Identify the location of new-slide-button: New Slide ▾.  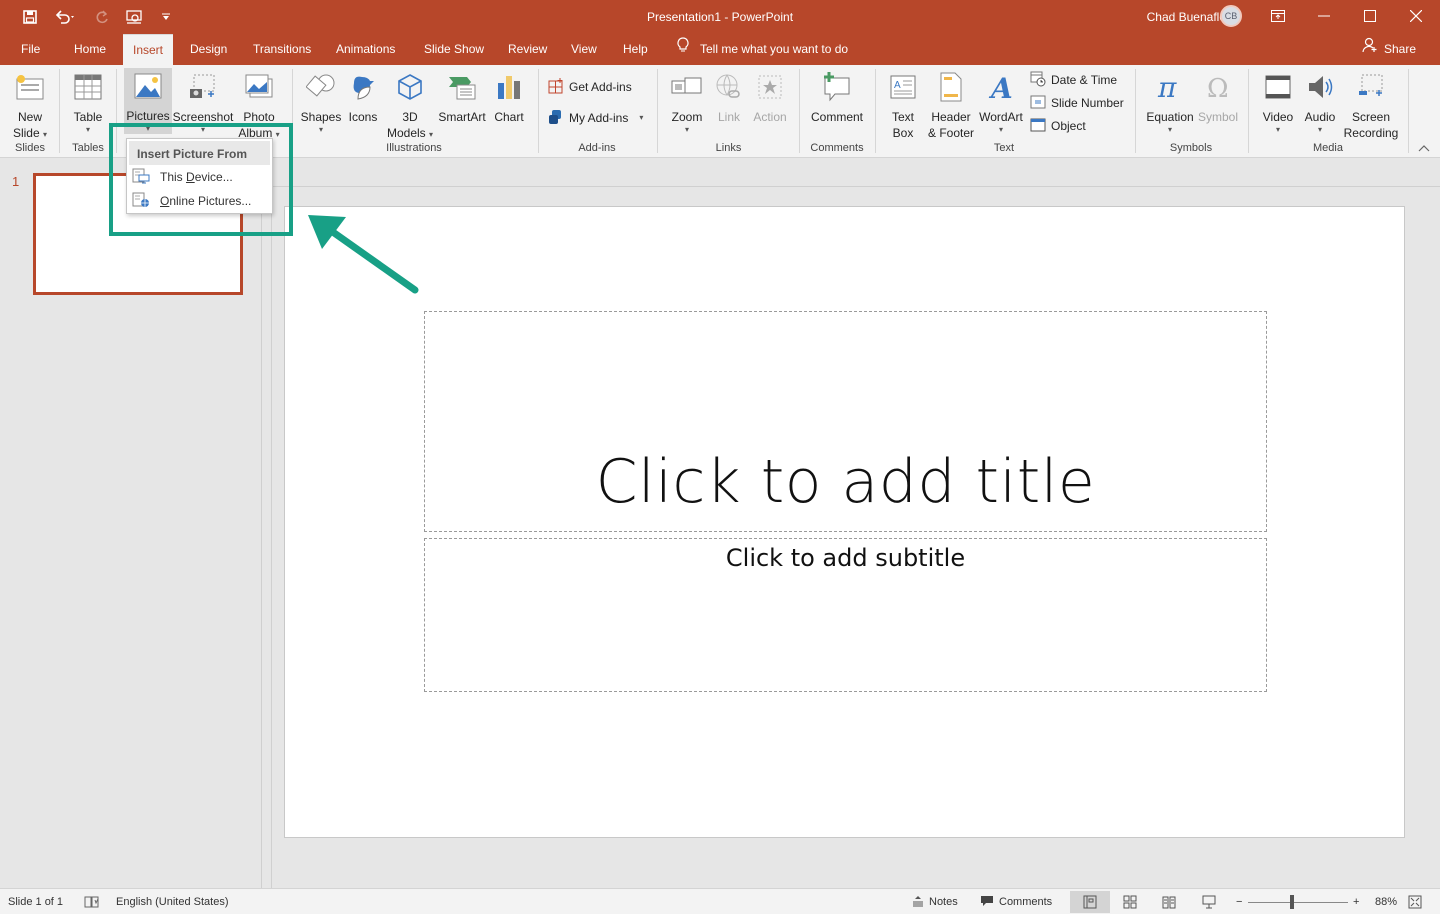
(30, 105).